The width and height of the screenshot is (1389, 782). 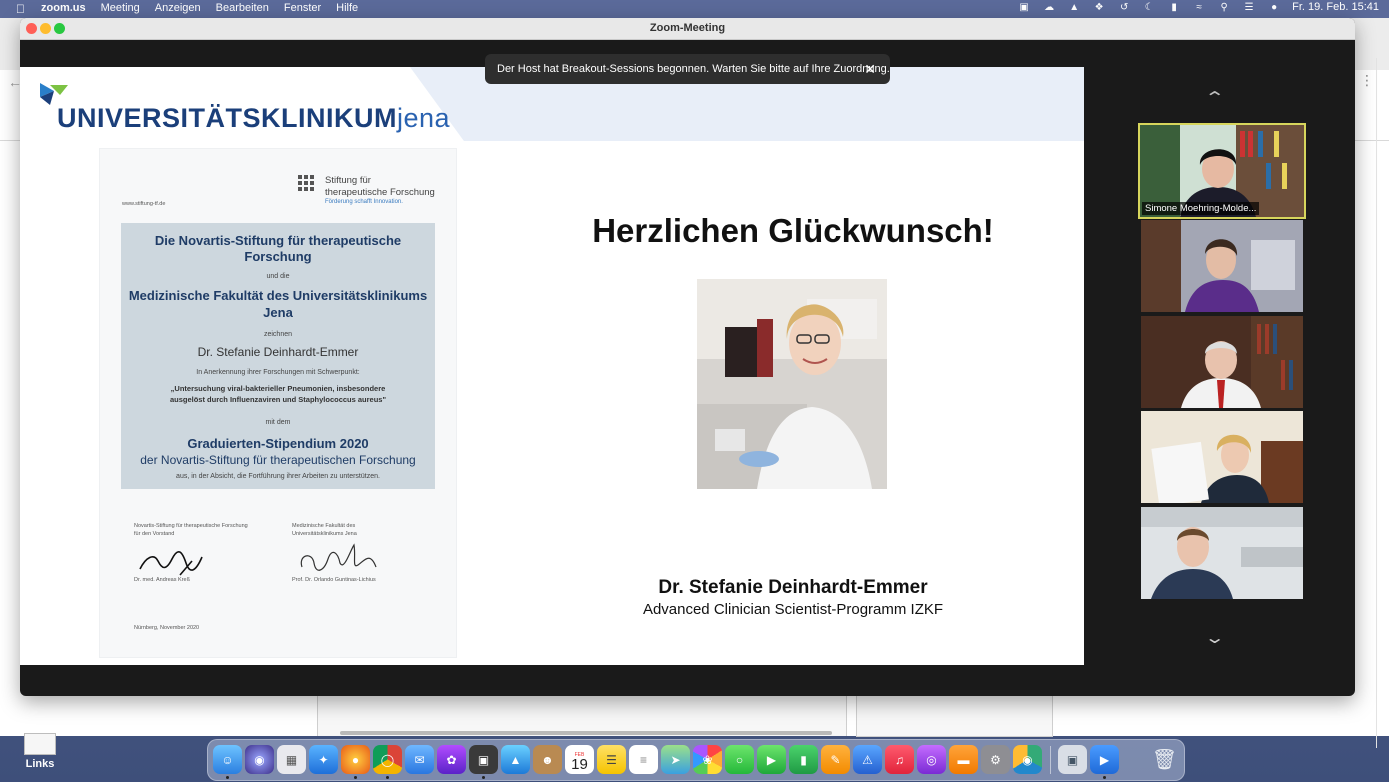 What do you see at coordinates (278, 334) in the screenshot?
I see `certificate-zeichnen: zeichnen` at bounding box center [278, 334].